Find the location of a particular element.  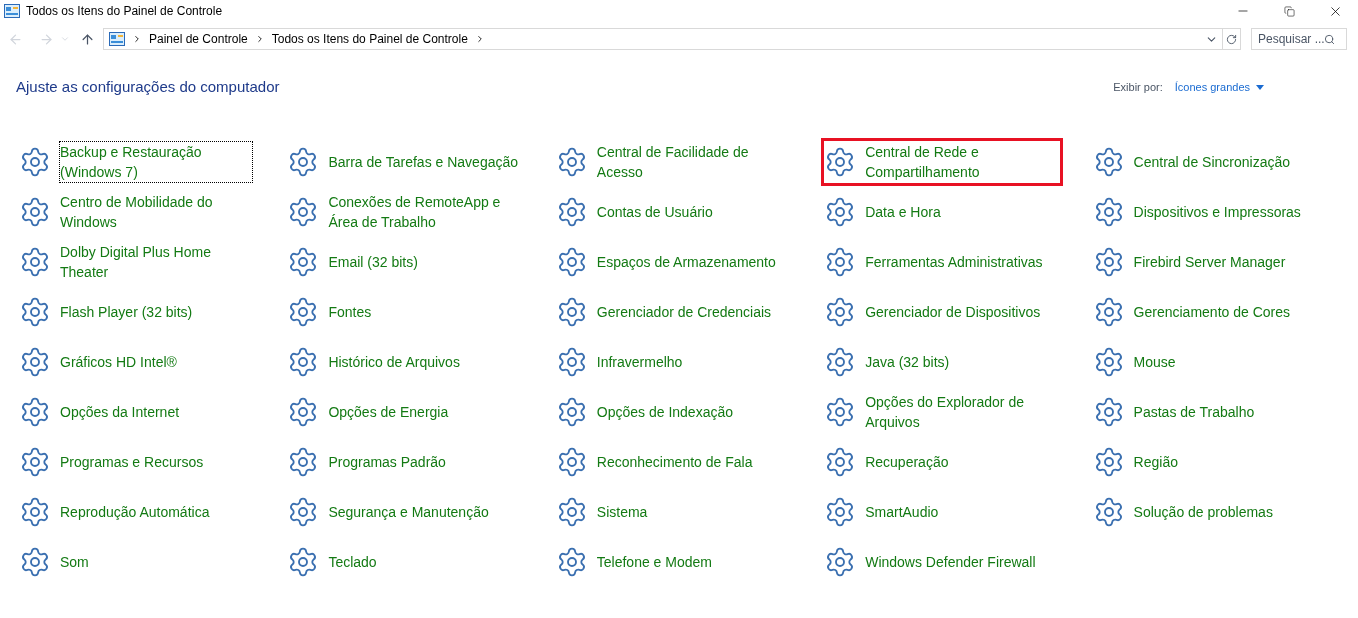

applet-link: Opções de Energia is located at coordinates (424, 411).